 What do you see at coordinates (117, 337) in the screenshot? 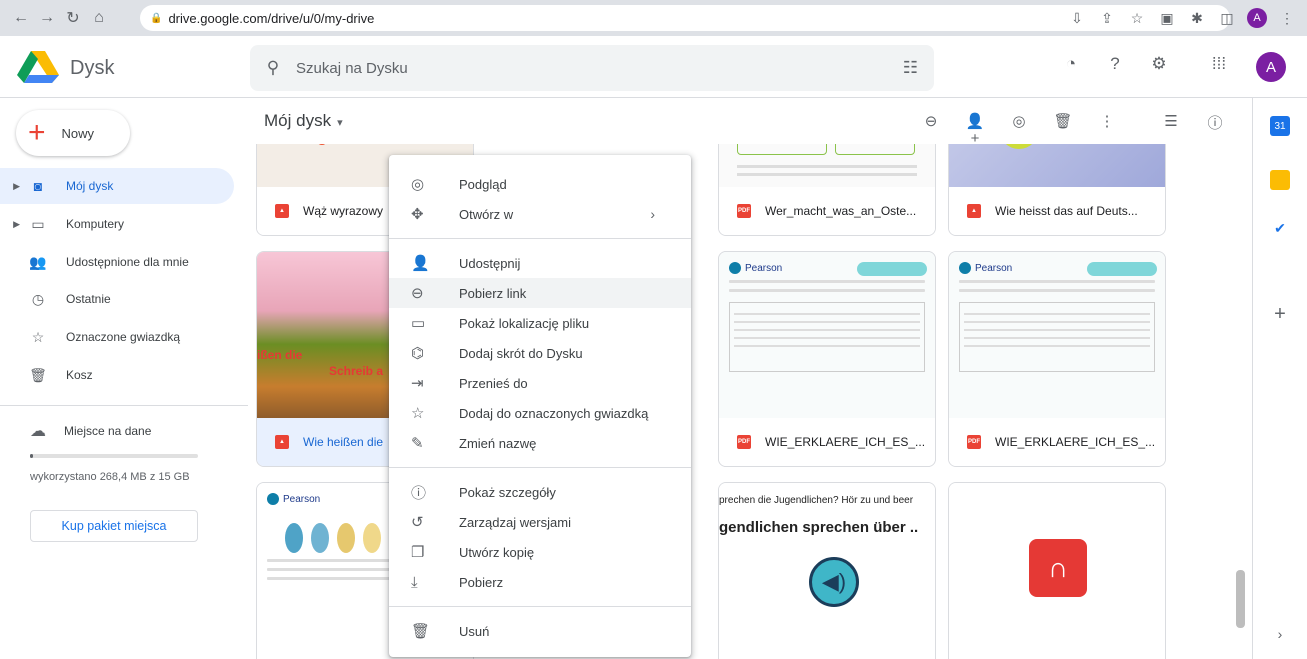
I see `sidebar-item-starred: ☆ Oznaczone gwiazdką` at bounding box center [117, 337].